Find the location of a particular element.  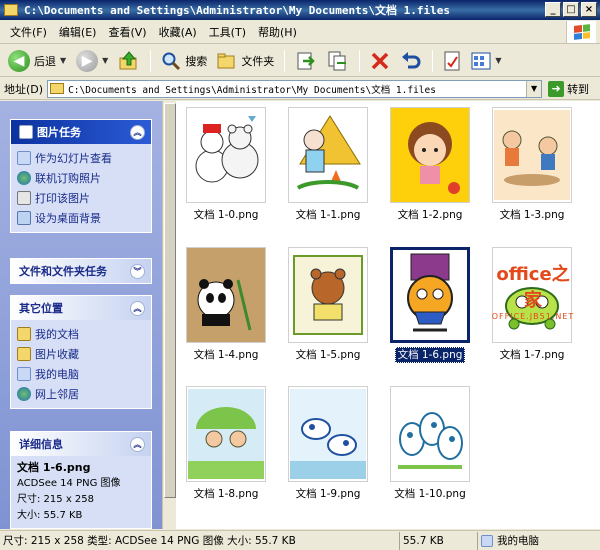

menu-bar: 文件(F) 编辑(E) 查看(V) 收藏(A) 工具(T) 帮助(H) is located at coordinates (300, 32).